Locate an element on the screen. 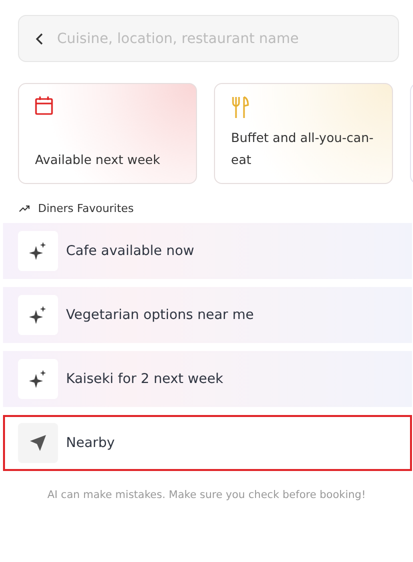  search-bar: Cuisine, location, restaurant name is located at coordinates (208, 38).